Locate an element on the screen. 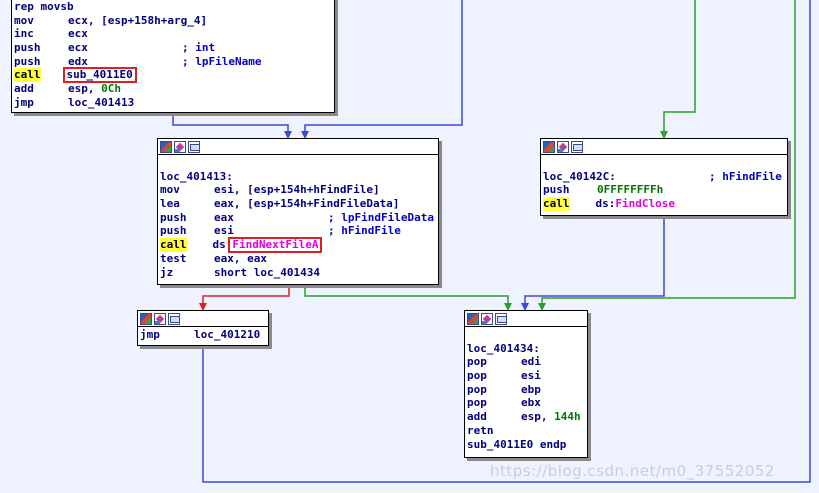 The width and height of the screenshot is (819, 493). instruction-operand: ecx is located at coordinates (78, 34).